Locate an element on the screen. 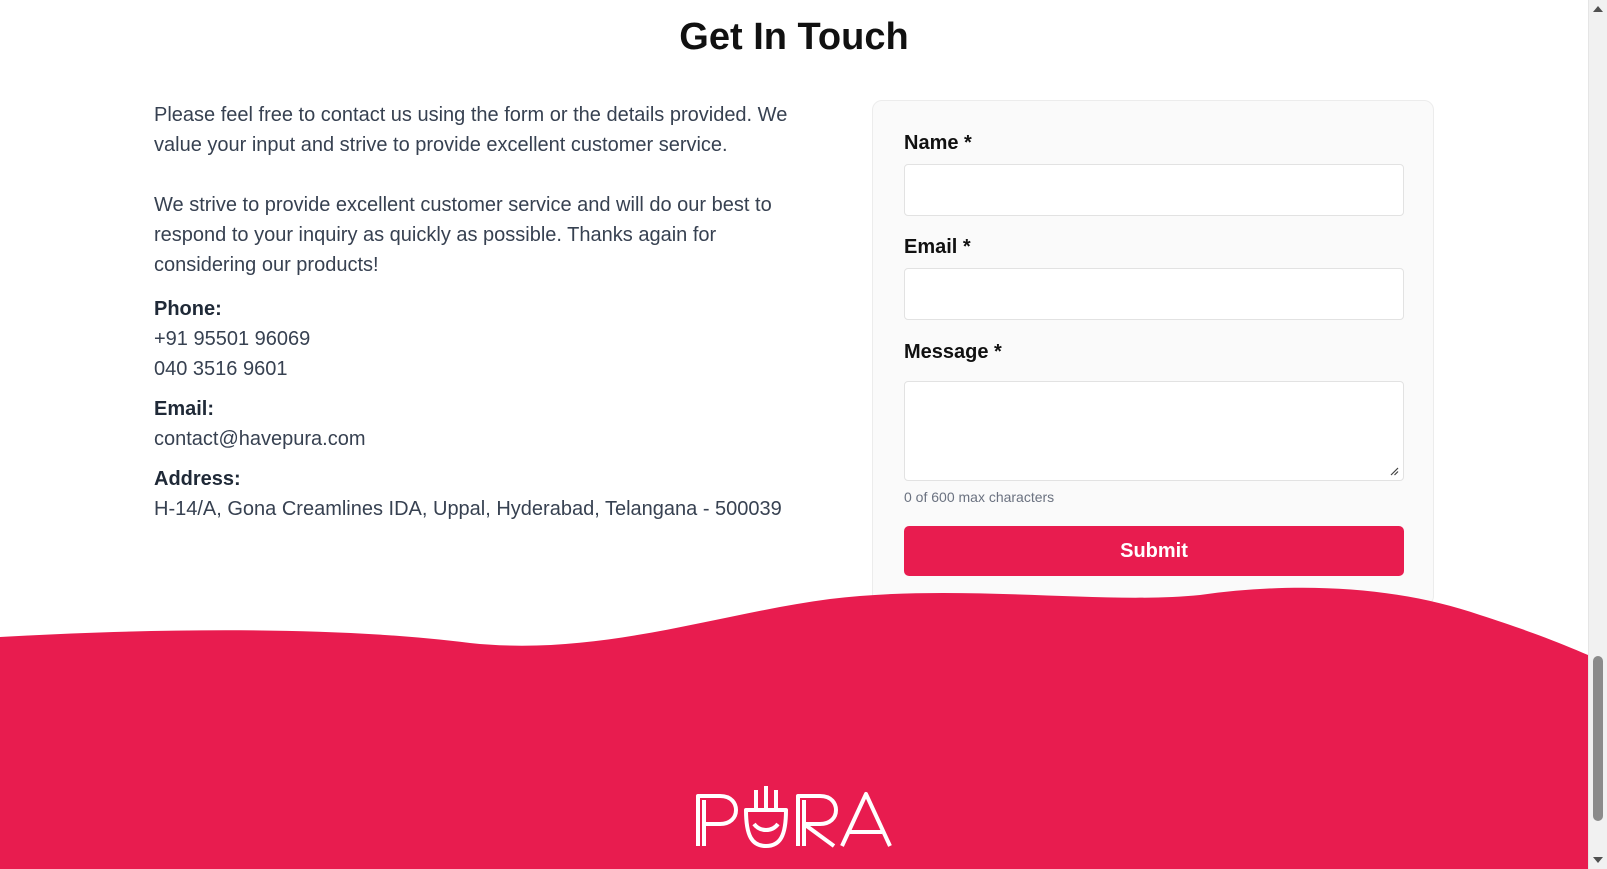  email-link: contact@havepura.com is located at coordinates (474, 439).